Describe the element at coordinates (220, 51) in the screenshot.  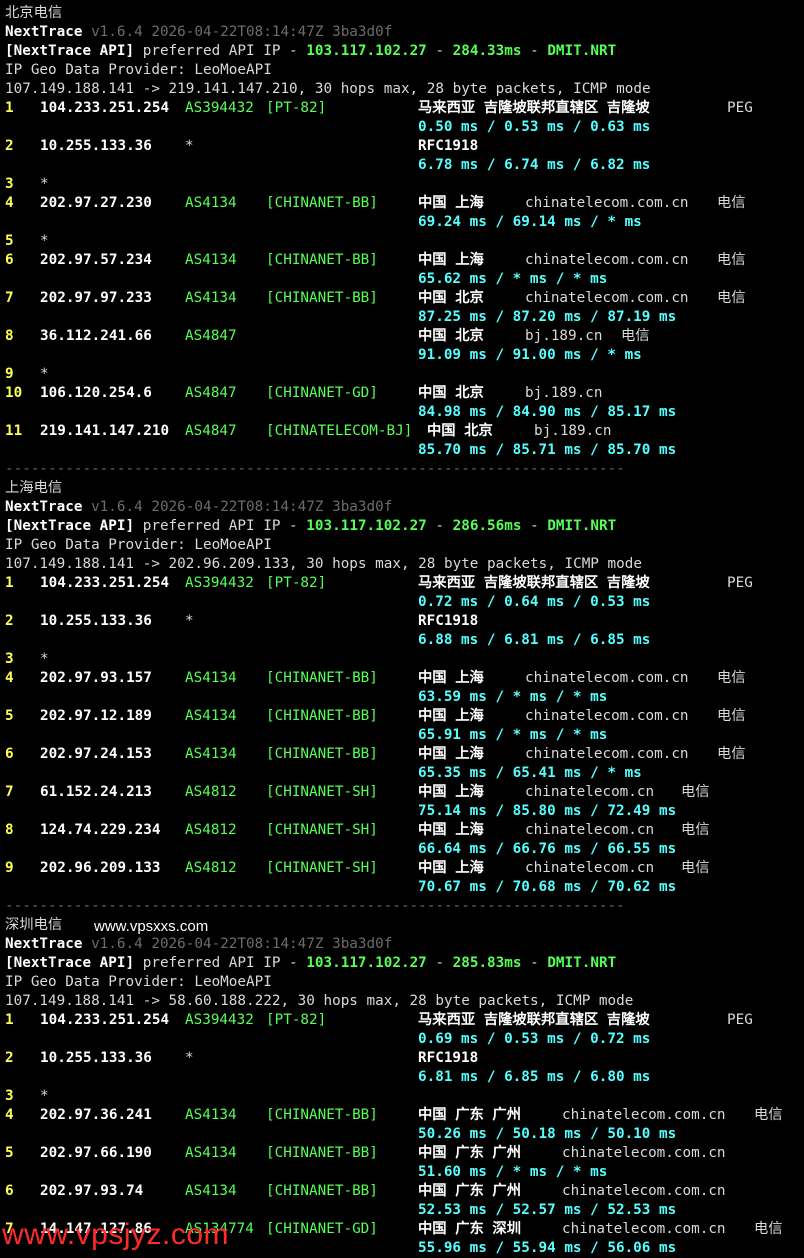
I see `api-text: preferred API IP -` at that location.